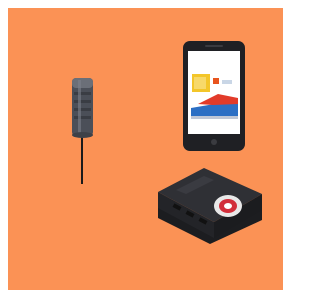 Image resolution: width=320 pixels, height=295 pixels. What do you see at coordinates (214, 92) in the screenshot?
I see `phone-screen` at bounding box center [214, 92].